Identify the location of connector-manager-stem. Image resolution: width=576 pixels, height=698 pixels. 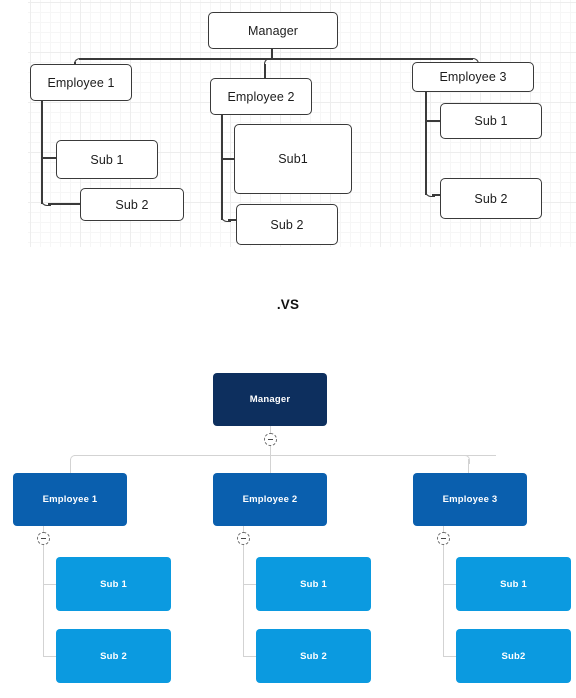
(270, 429).